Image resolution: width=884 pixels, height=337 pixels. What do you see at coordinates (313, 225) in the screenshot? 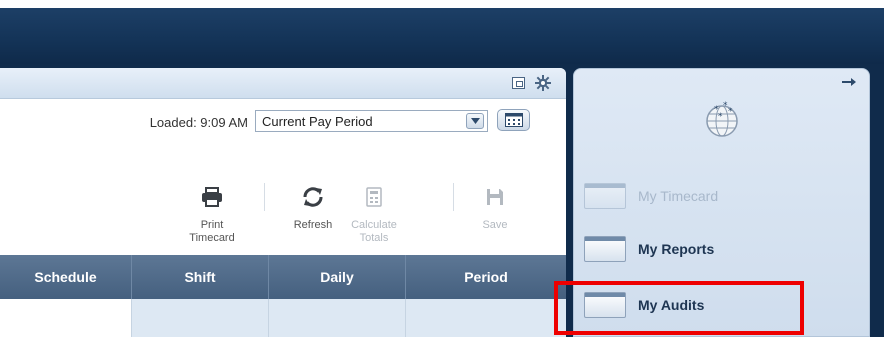
I see `refresh-label: Refresh` at bounding box center [313, 225].